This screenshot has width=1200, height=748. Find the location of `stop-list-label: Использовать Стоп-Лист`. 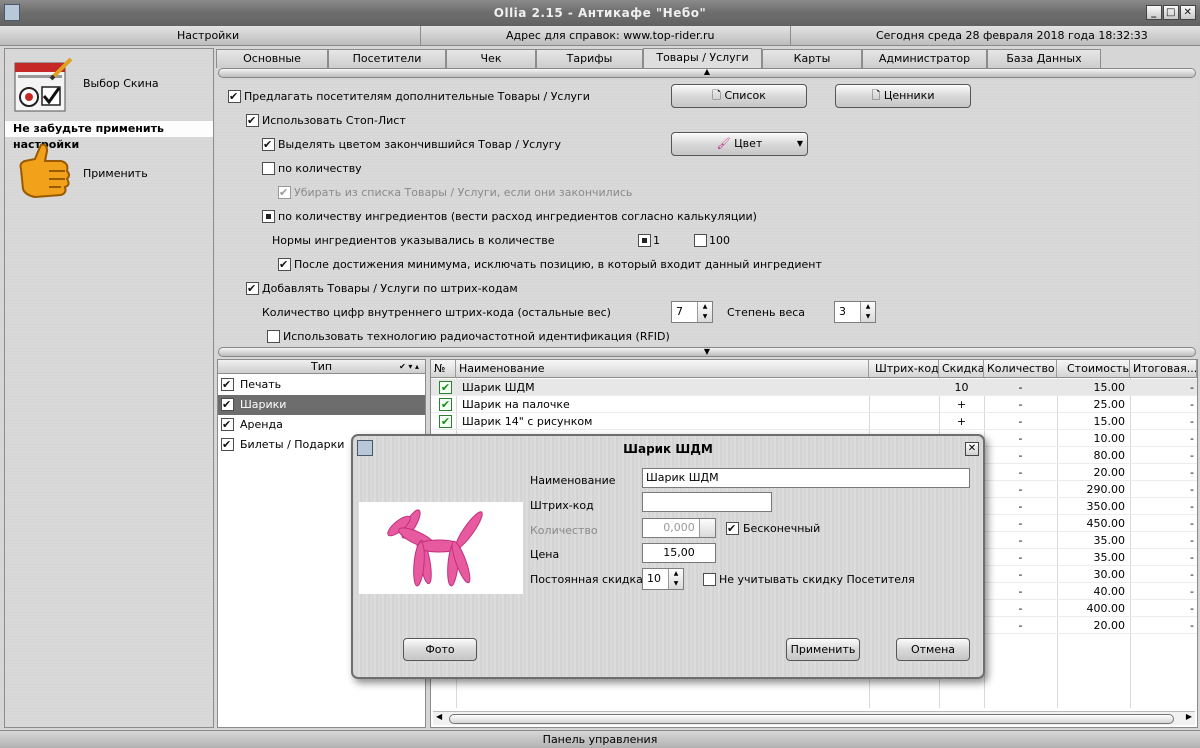

stop-list-label: Использовать Стоп-Лист is located at coordinates (334, 120).